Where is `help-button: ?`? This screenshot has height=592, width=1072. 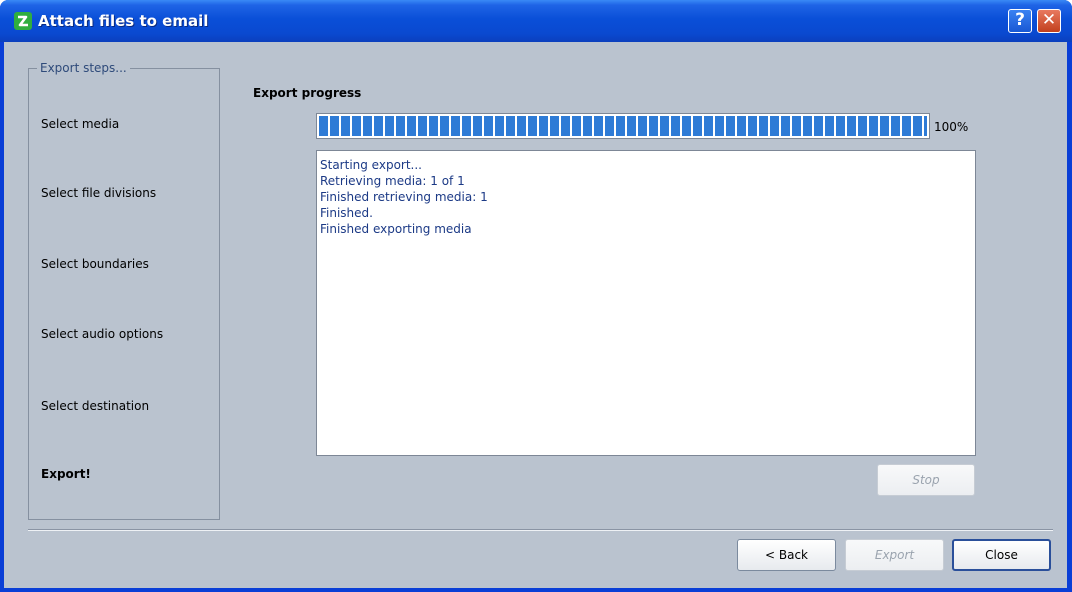
help-button: ? is located at coordinates (1020, 21).